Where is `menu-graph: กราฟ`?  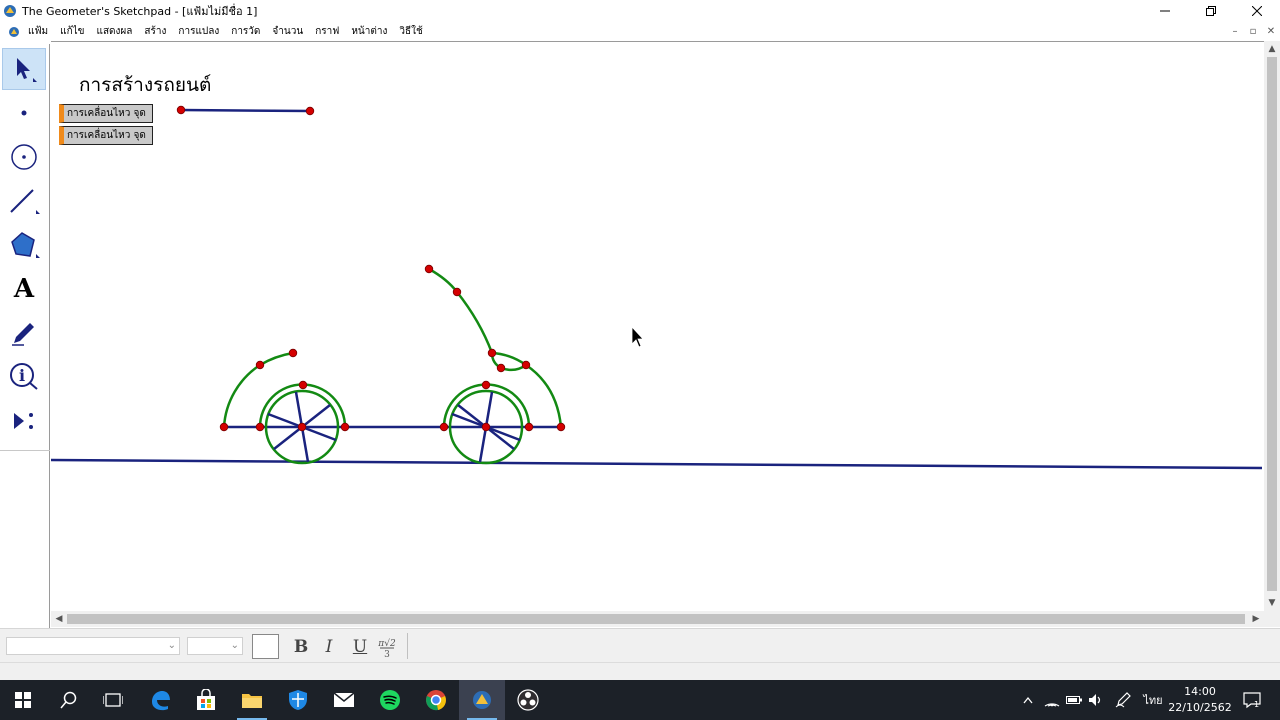
menu-graph: กราฟ is located at coordinates (327, 31).